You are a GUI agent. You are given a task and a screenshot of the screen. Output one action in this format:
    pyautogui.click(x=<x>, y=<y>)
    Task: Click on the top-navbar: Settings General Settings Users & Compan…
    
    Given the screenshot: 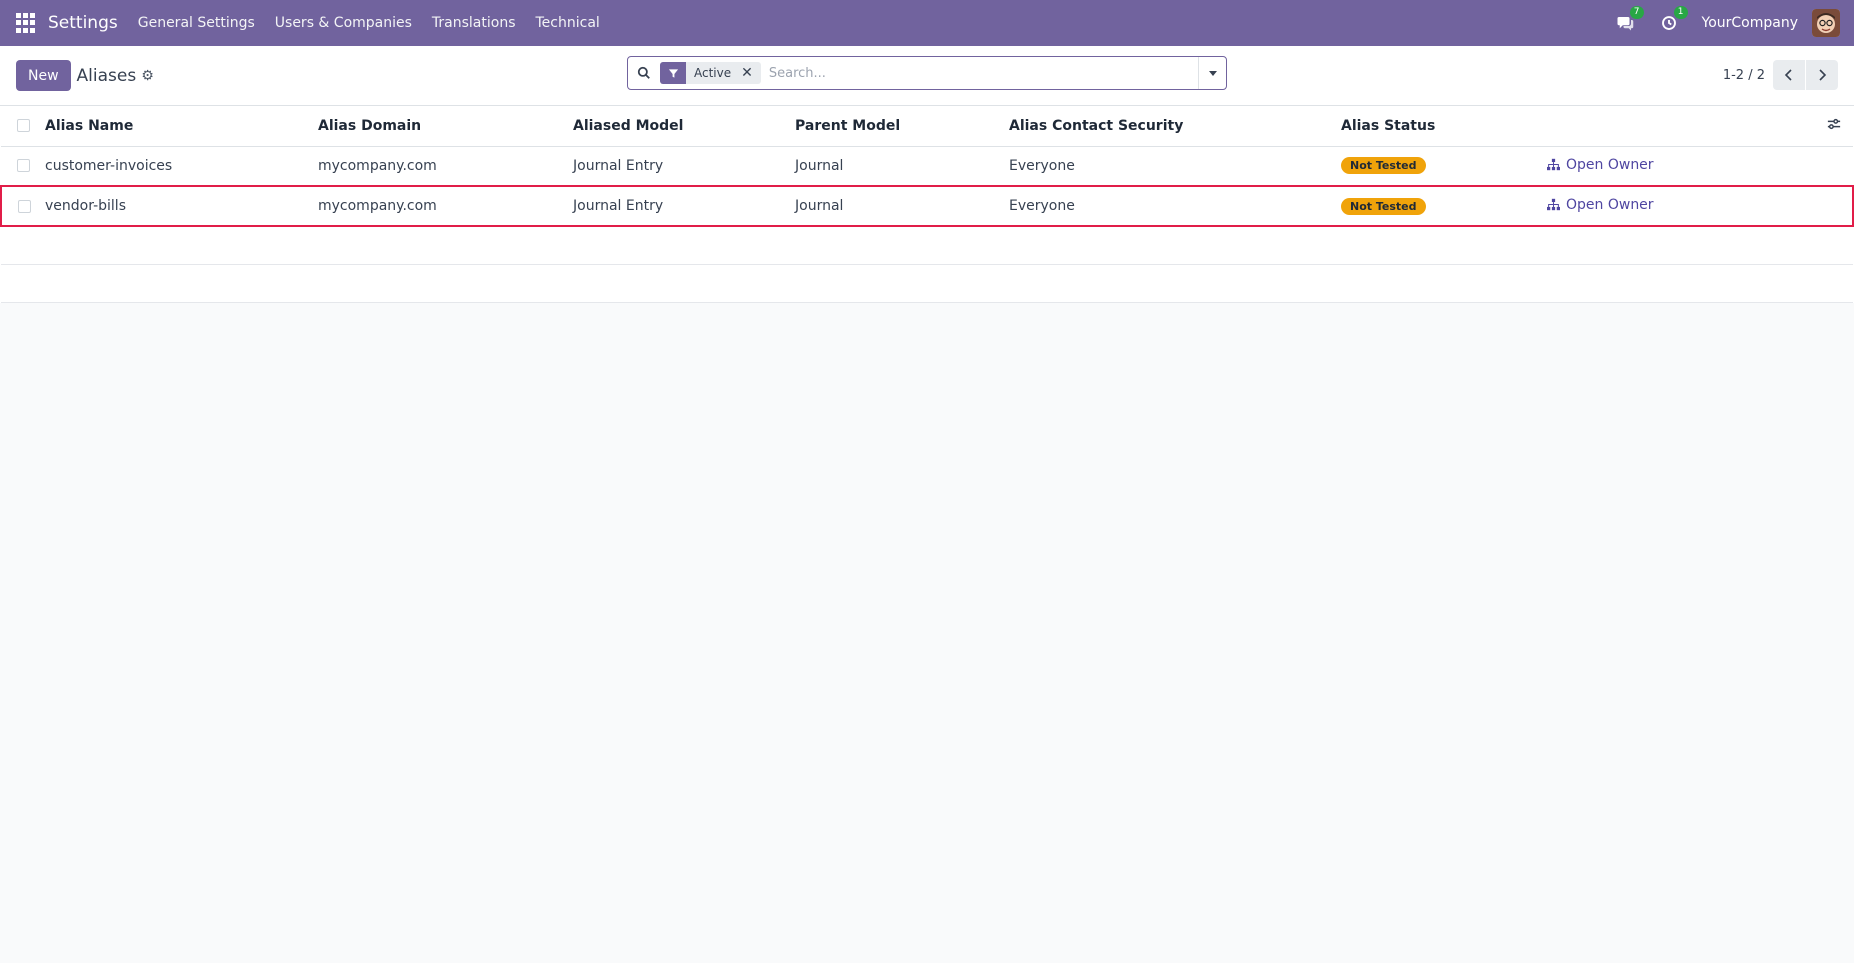 What is the action you would take?
    pyautogui.click(x=927, y=23)
    